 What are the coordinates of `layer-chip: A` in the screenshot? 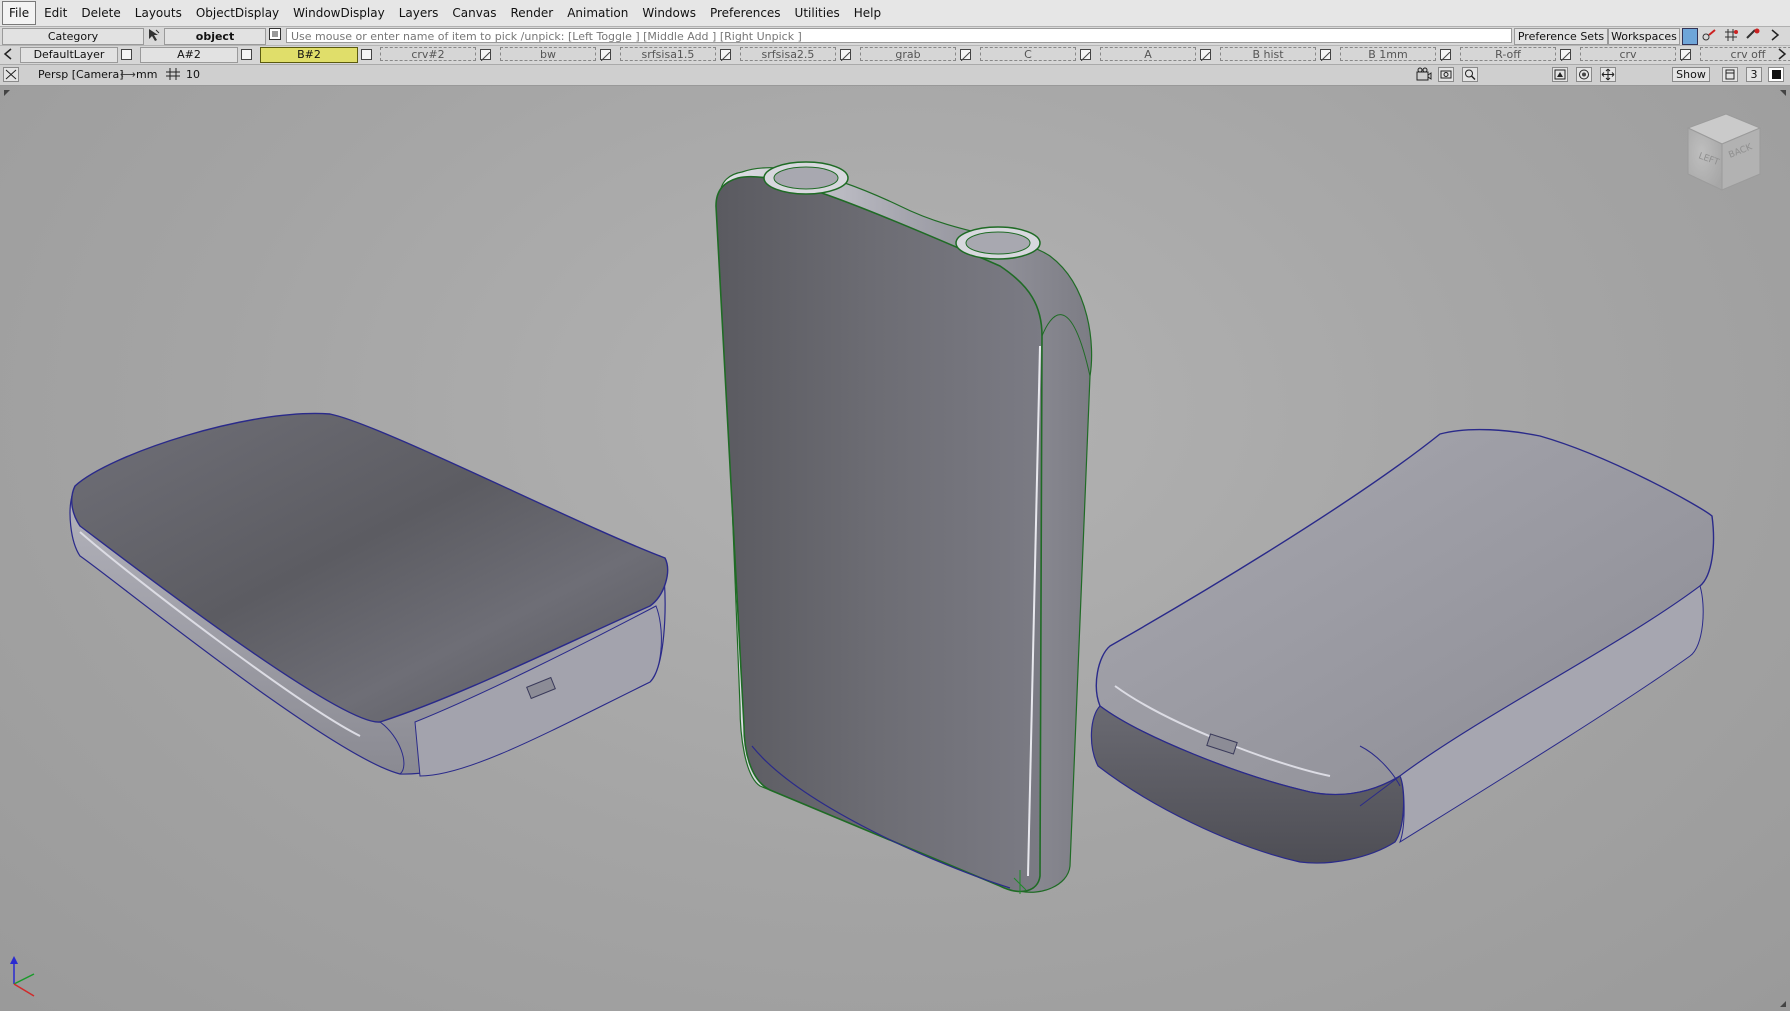 It's located at (1148, 54).